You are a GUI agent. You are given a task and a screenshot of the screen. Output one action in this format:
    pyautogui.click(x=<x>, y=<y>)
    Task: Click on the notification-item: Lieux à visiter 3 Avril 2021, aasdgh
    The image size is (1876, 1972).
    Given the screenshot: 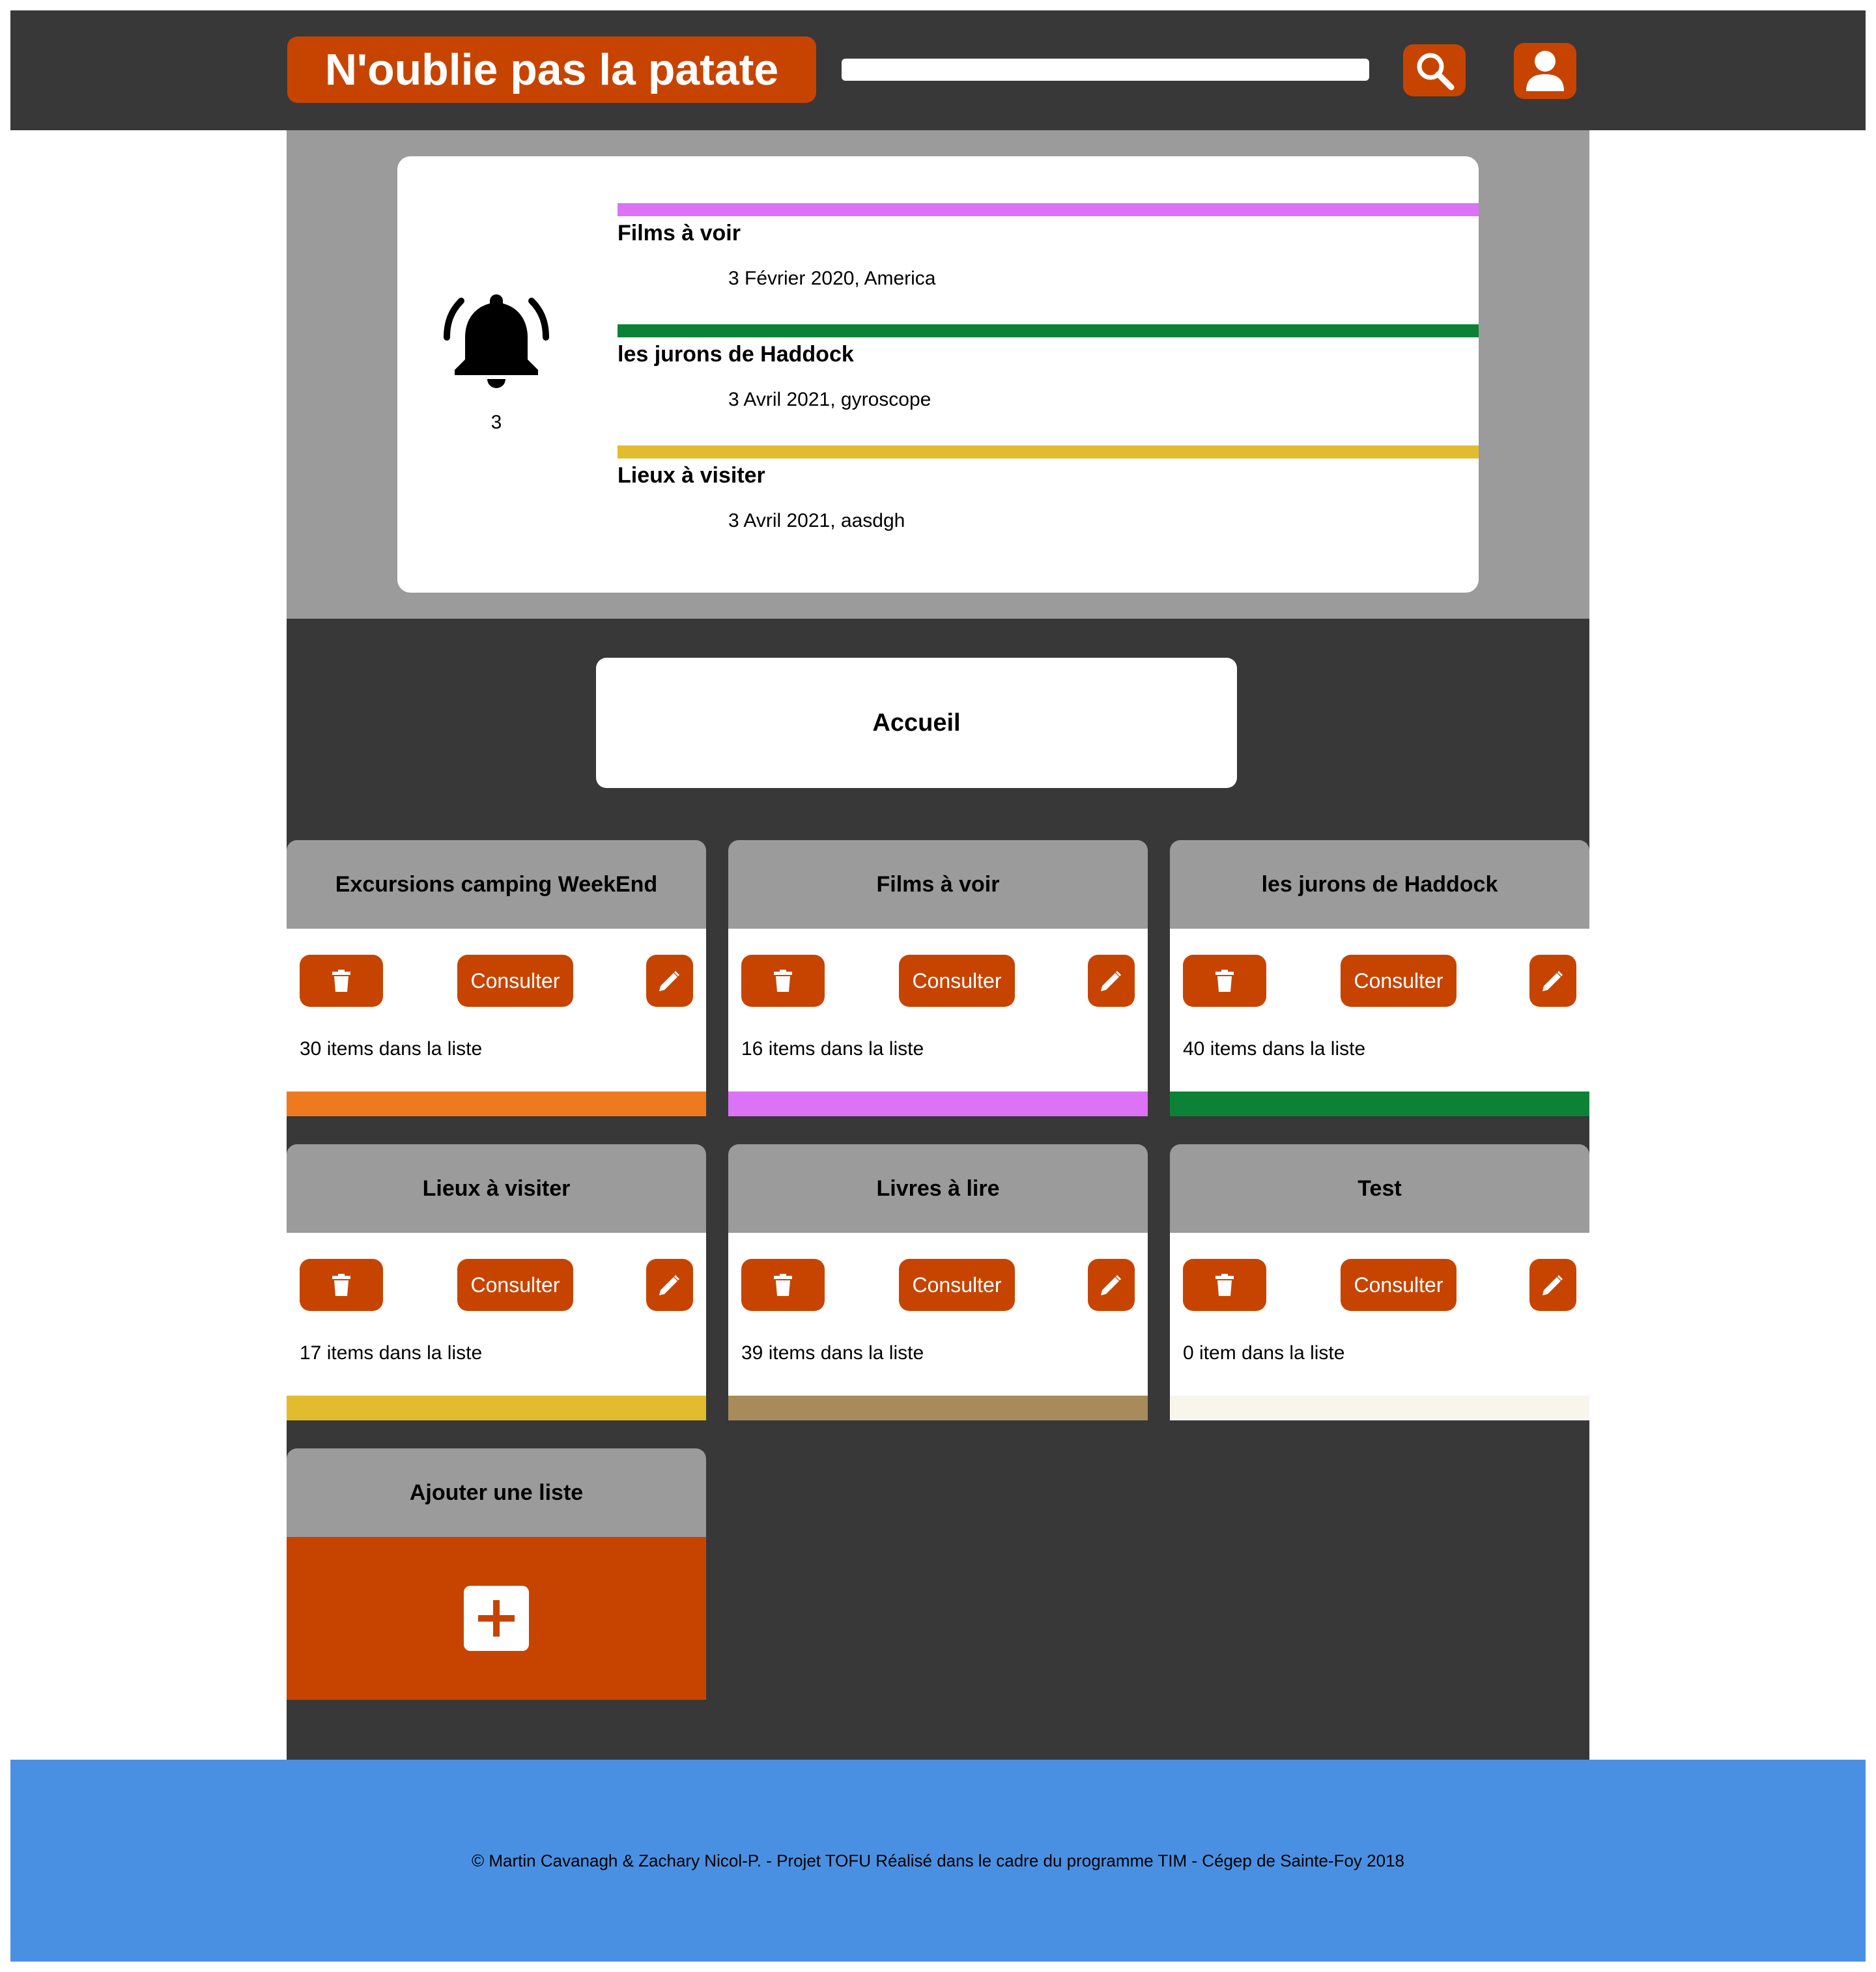 What is the action you would take?
    pyautogui.click(x=1048, y=490)
    